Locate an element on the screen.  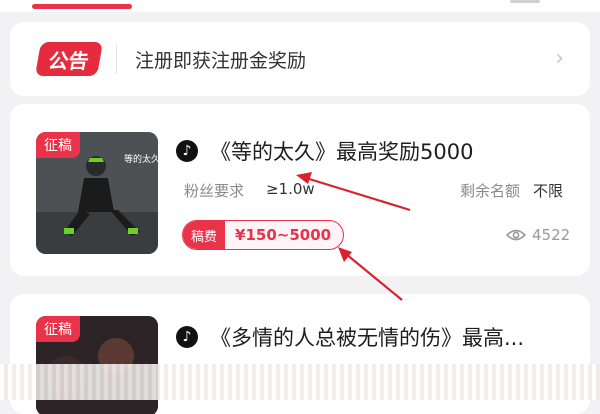
task-title: 《等的太久》最高奖励5000 is located at coordinates (342, 152).